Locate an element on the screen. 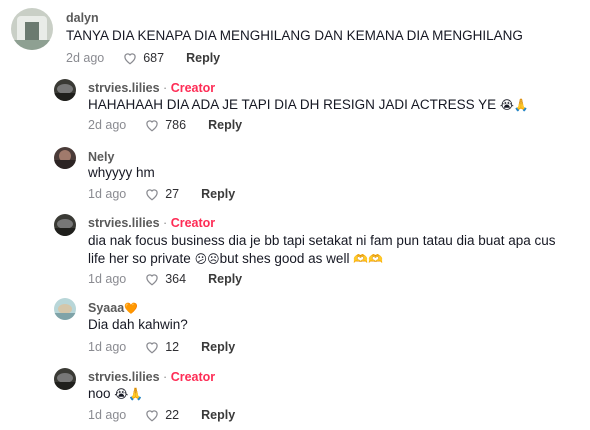 Image resolution: width=590 pixels, height=430 pixels. like-button: 786 is located at coordinates (165, 125).